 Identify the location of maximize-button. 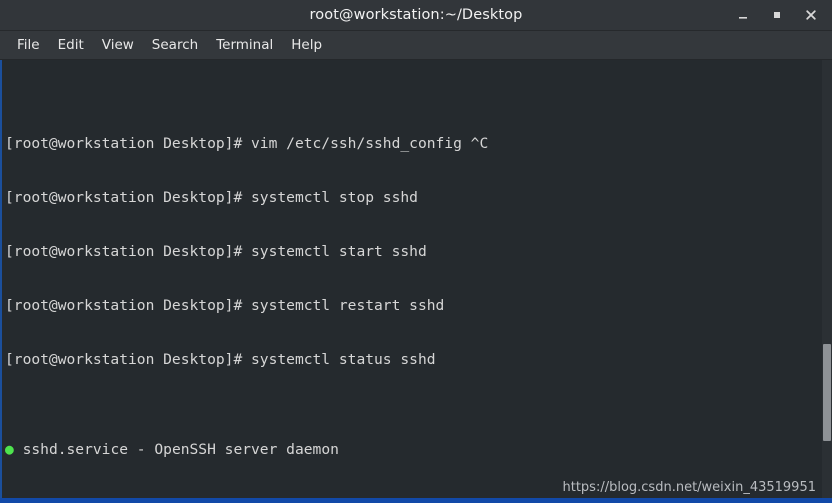
(777, 15).